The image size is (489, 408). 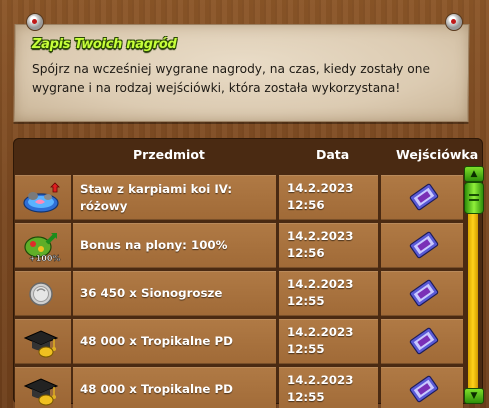 I want to click on svg-text: +100%, so click(x=44, y=258).